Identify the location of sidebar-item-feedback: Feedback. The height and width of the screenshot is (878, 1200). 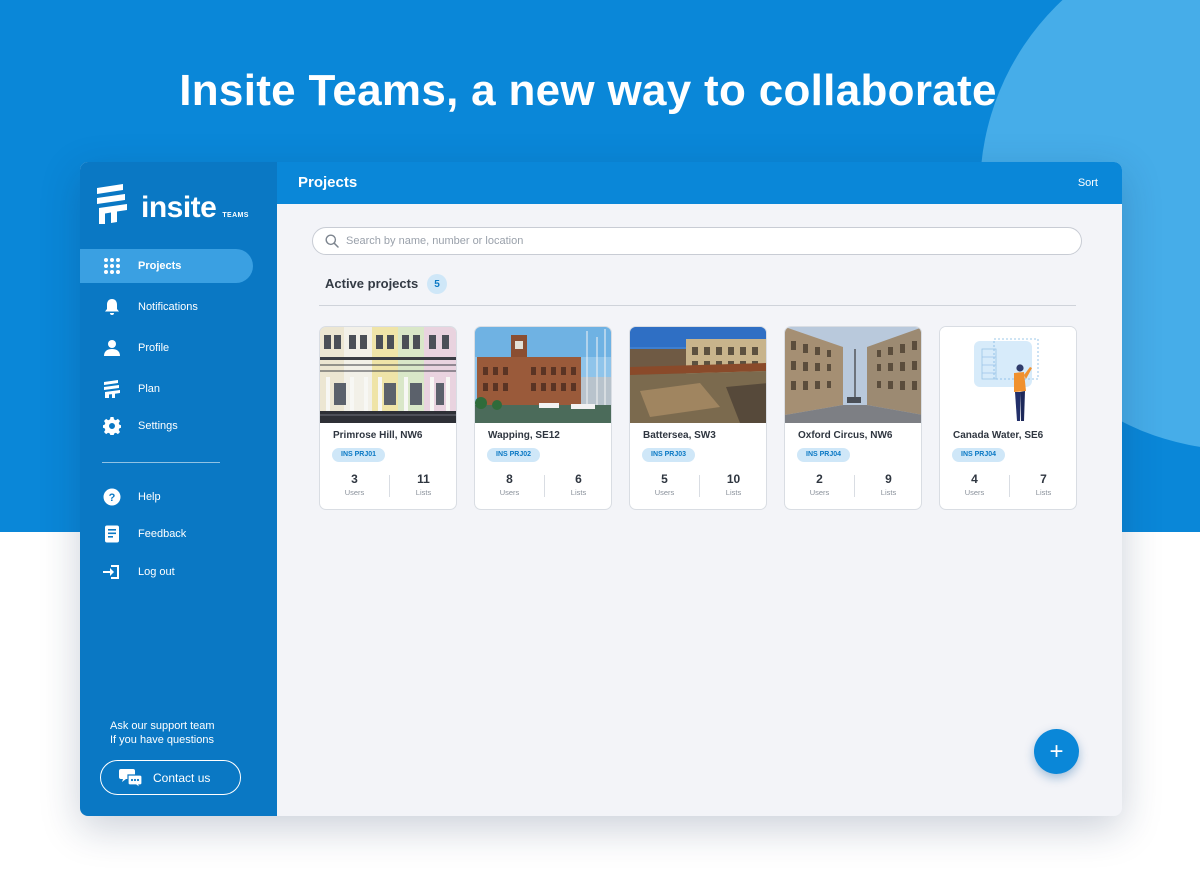
(166, 534).